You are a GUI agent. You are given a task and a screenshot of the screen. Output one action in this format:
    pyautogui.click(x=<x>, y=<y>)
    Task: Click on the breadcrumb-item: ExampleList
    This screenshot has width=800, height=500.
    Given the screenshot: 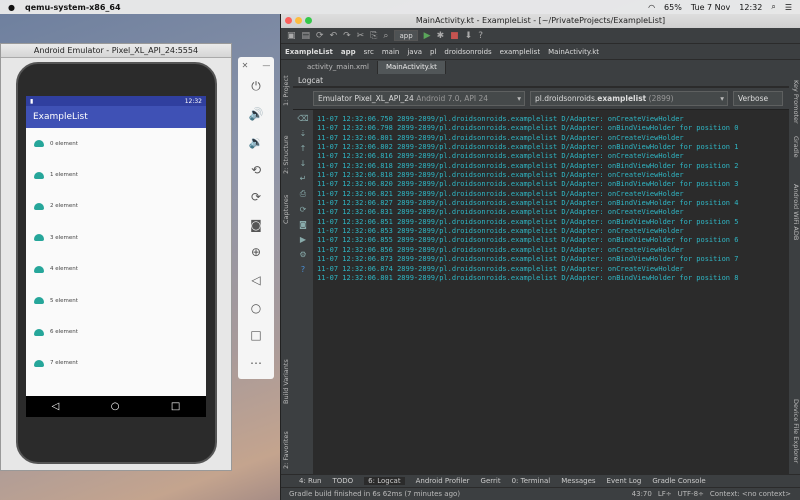 What is the action you would take?
    pyautogui.click(x=309, y=52)
    